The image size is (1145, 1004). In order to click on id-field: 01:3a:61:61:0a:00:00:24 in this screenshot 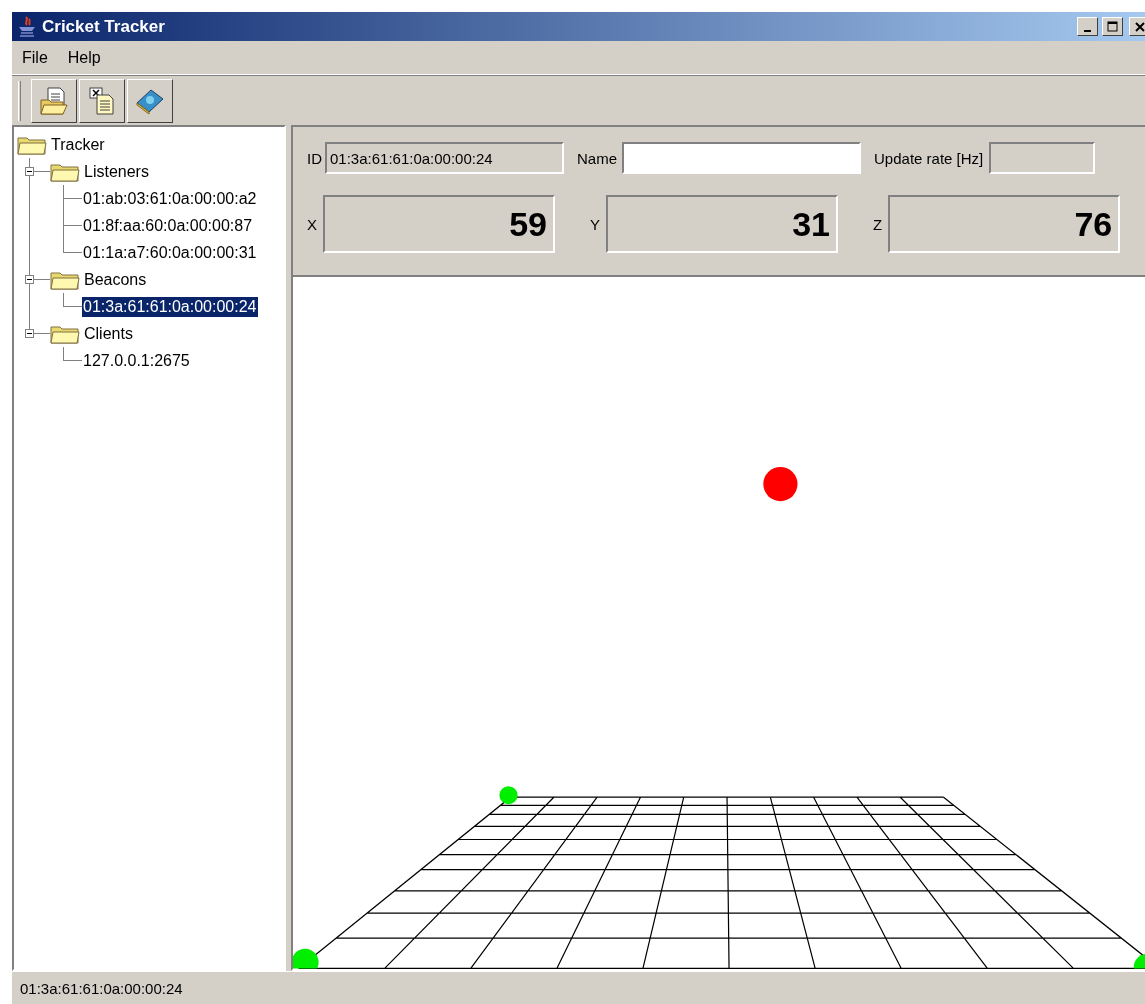, I will do `click(444, 158)`.